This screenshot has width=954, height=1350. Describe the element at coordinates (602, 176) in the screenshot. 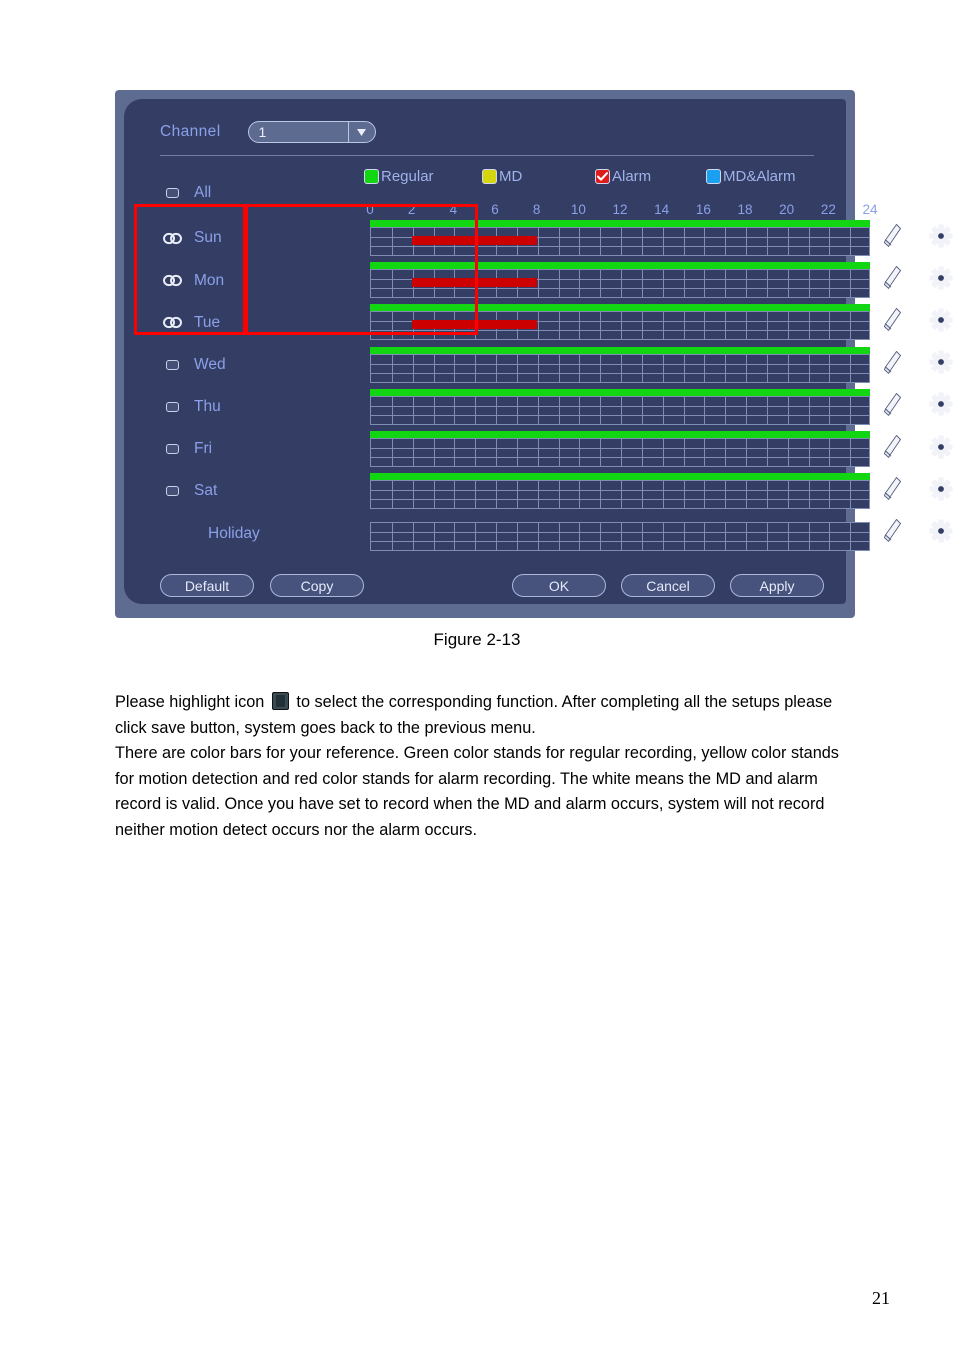

I see `checked-checkbox-icon` at that location.